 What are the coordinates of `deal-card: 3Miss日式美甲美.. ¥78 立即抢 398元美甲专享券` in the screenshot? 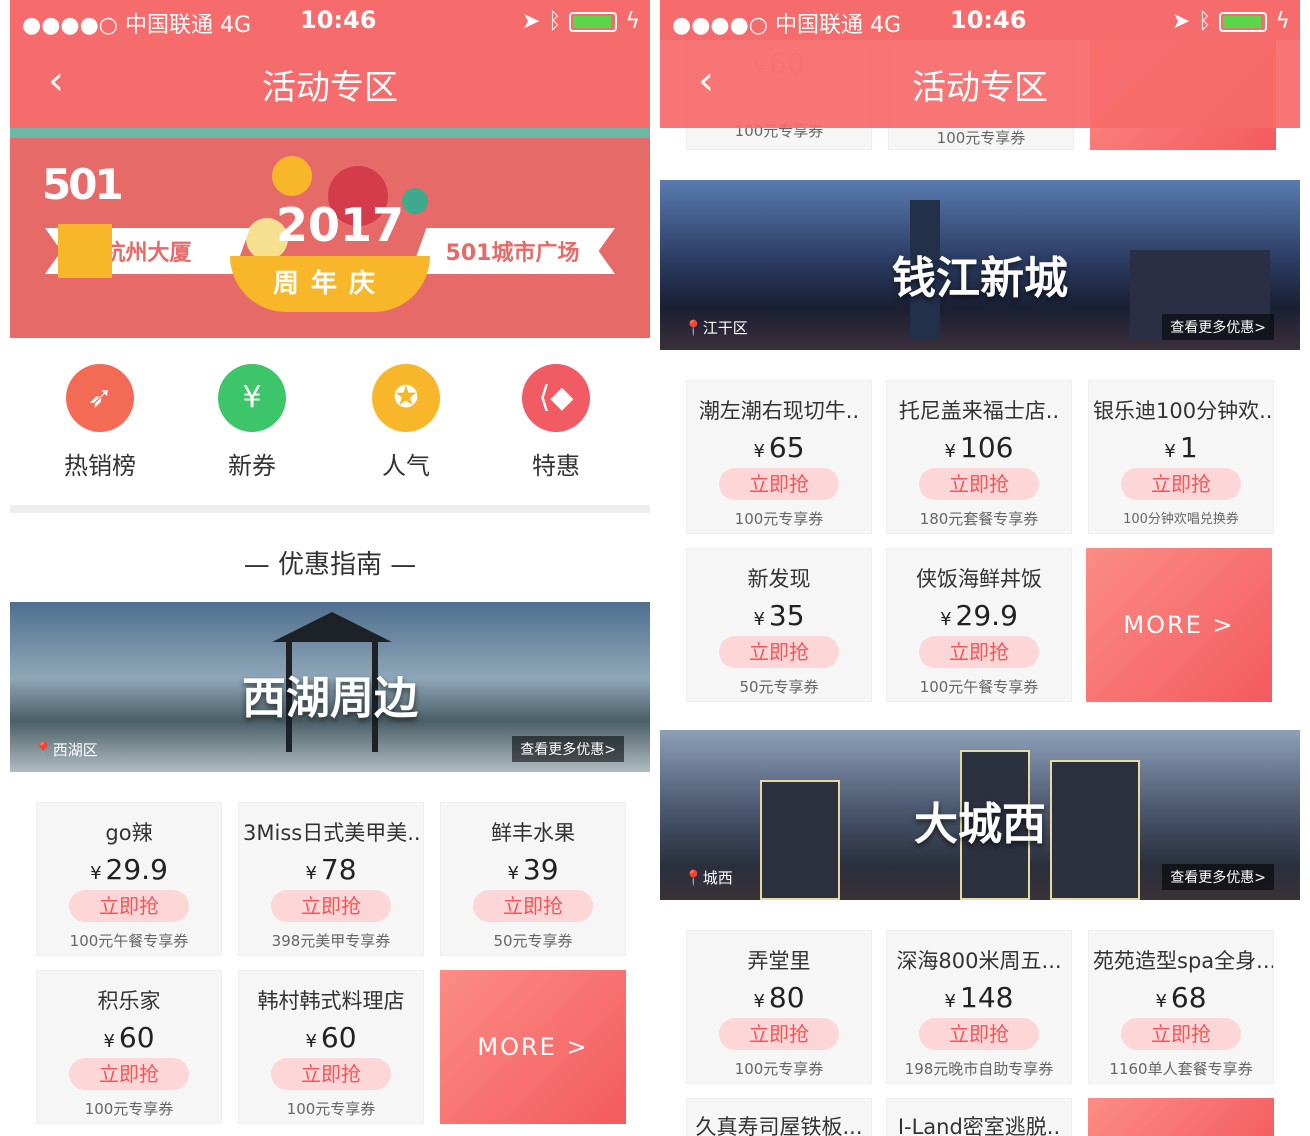 It's located at (331, 879).